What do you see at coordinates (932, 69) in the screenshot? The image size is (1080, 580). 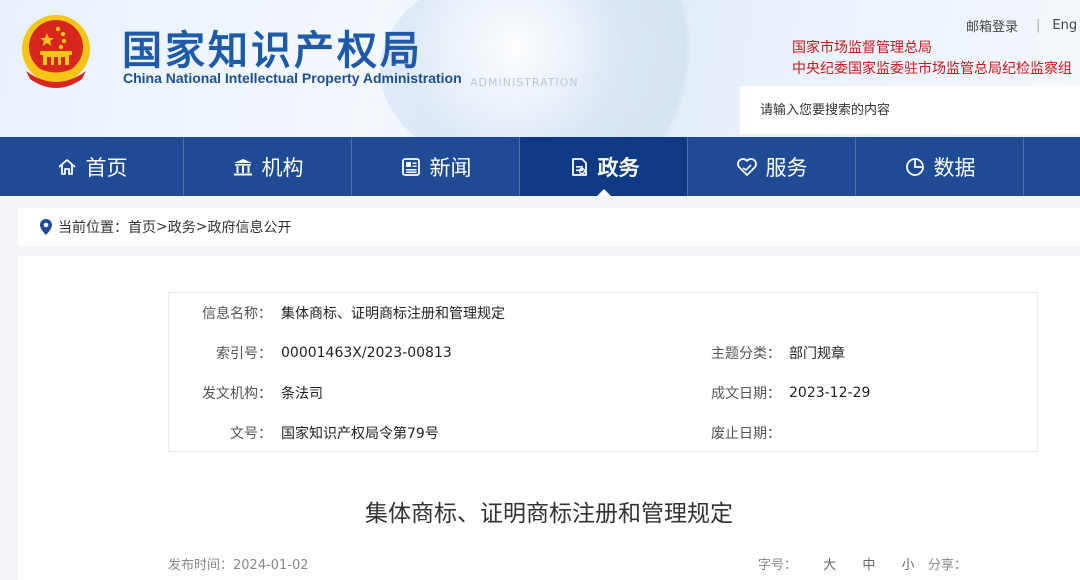 I see `authority-line-2: 中央纪委国家监委驻市场监管总局纪检监察组` at bounding box center [932, 69].